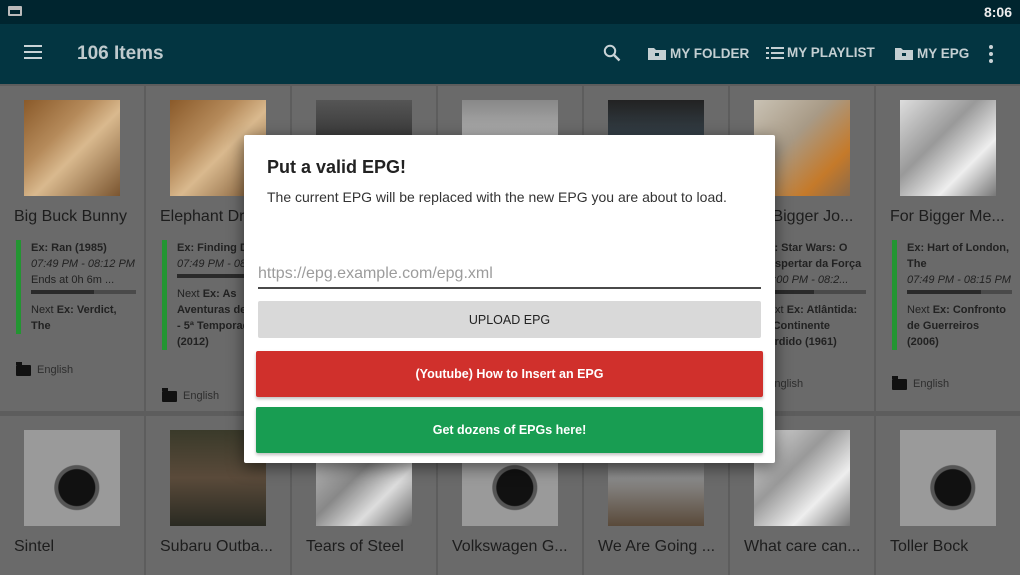 Image resolution: width=1020 pixels, height=575 pixels. What do you see at coordinates (509, 274) in the screenshot?
I see `epg-url-input` at bounding box center [509, 274].